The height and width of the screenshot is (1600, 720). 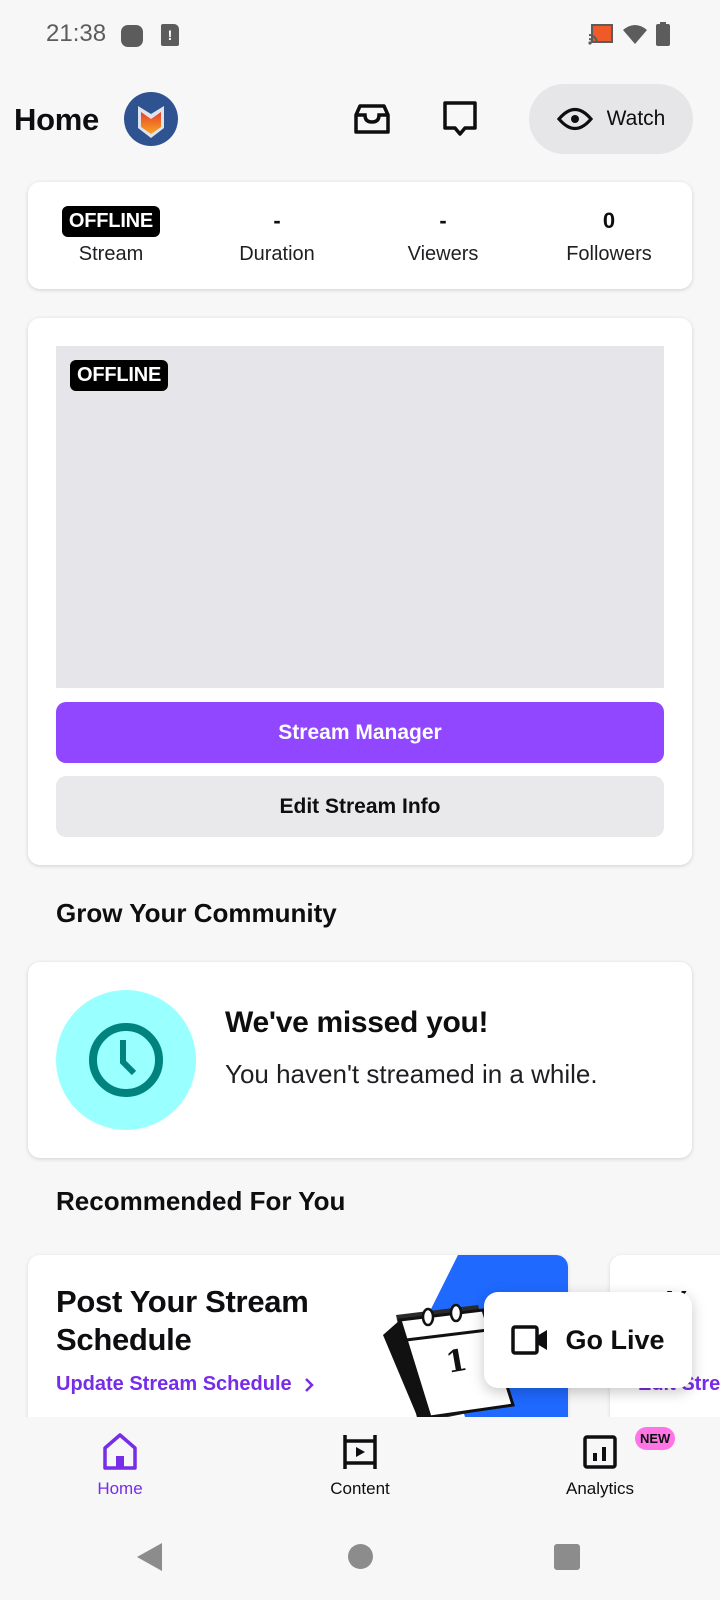 I want to click on system-navigation-bar, so click(x=360, y=1560).